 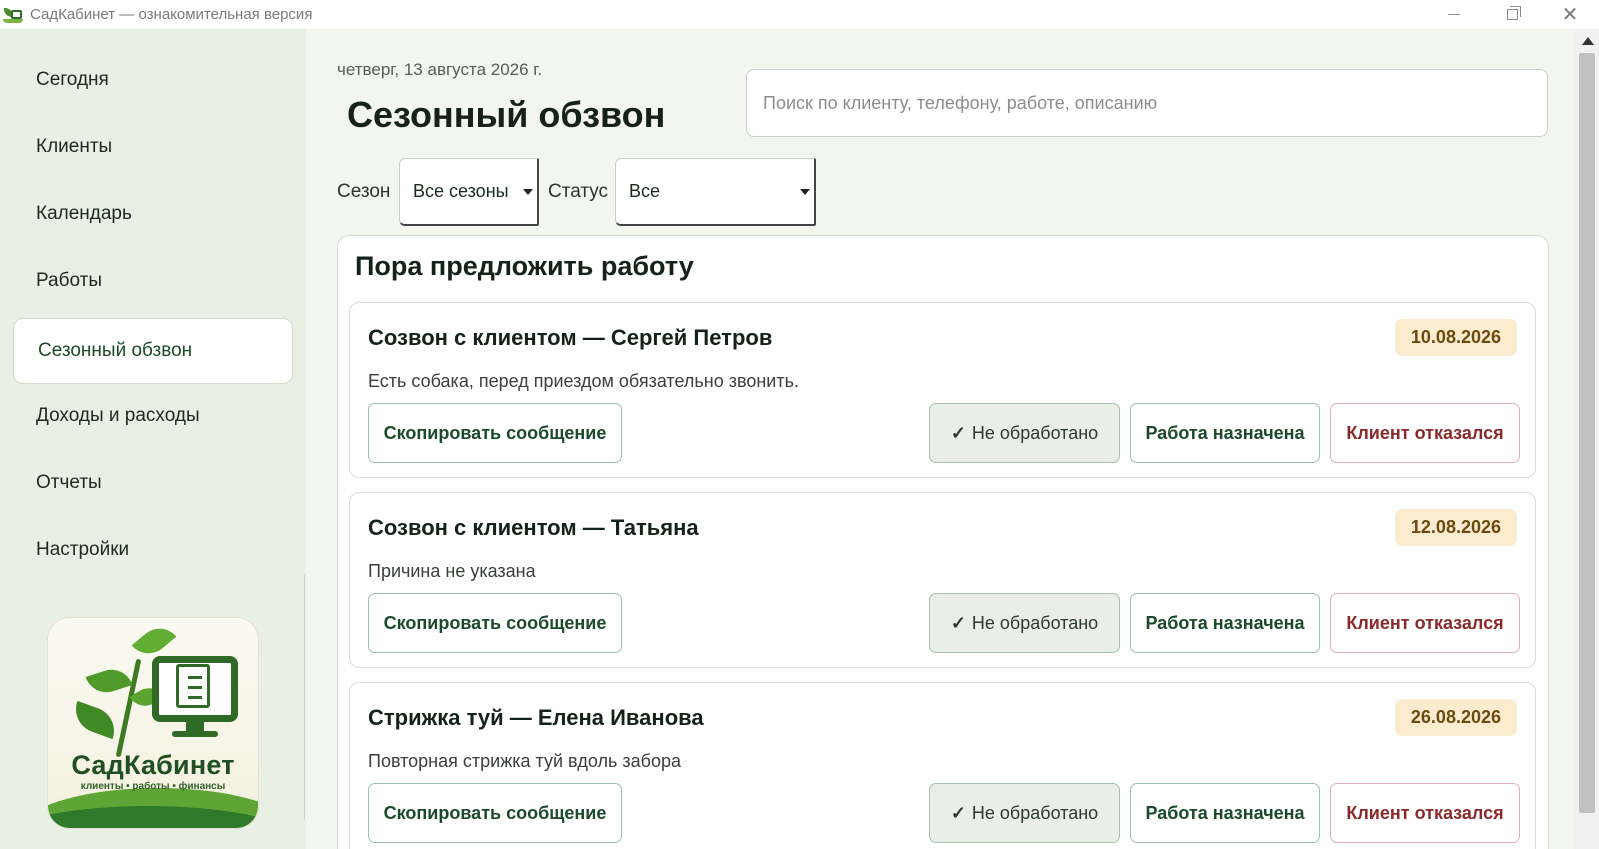 I want to click on season-select: Все сезоны, so click(x=469, y=192).